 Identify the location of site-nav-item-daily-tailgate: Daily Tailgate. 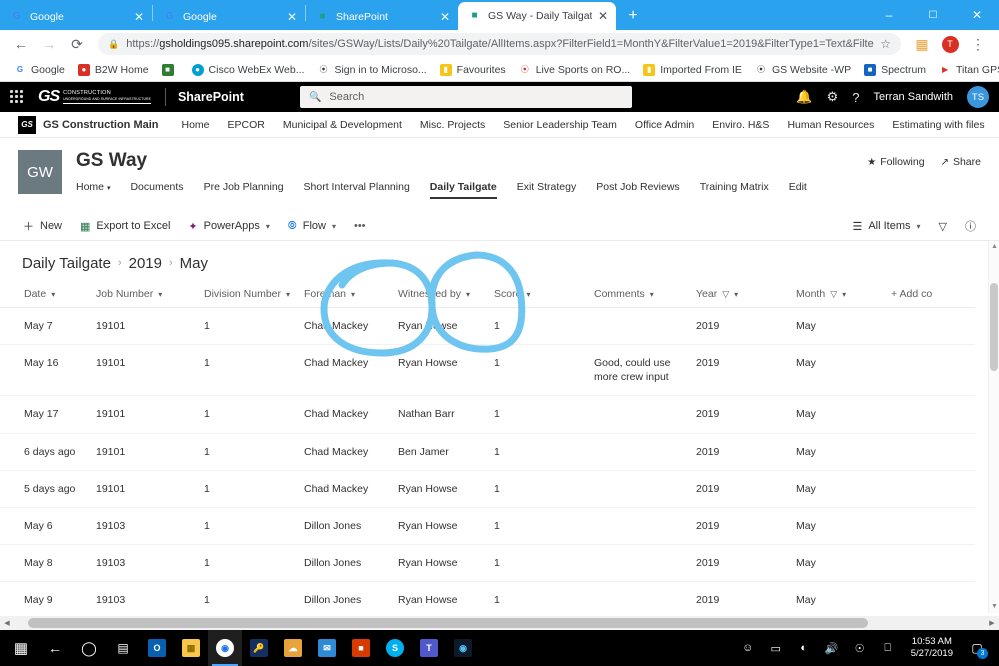
(463, 188).